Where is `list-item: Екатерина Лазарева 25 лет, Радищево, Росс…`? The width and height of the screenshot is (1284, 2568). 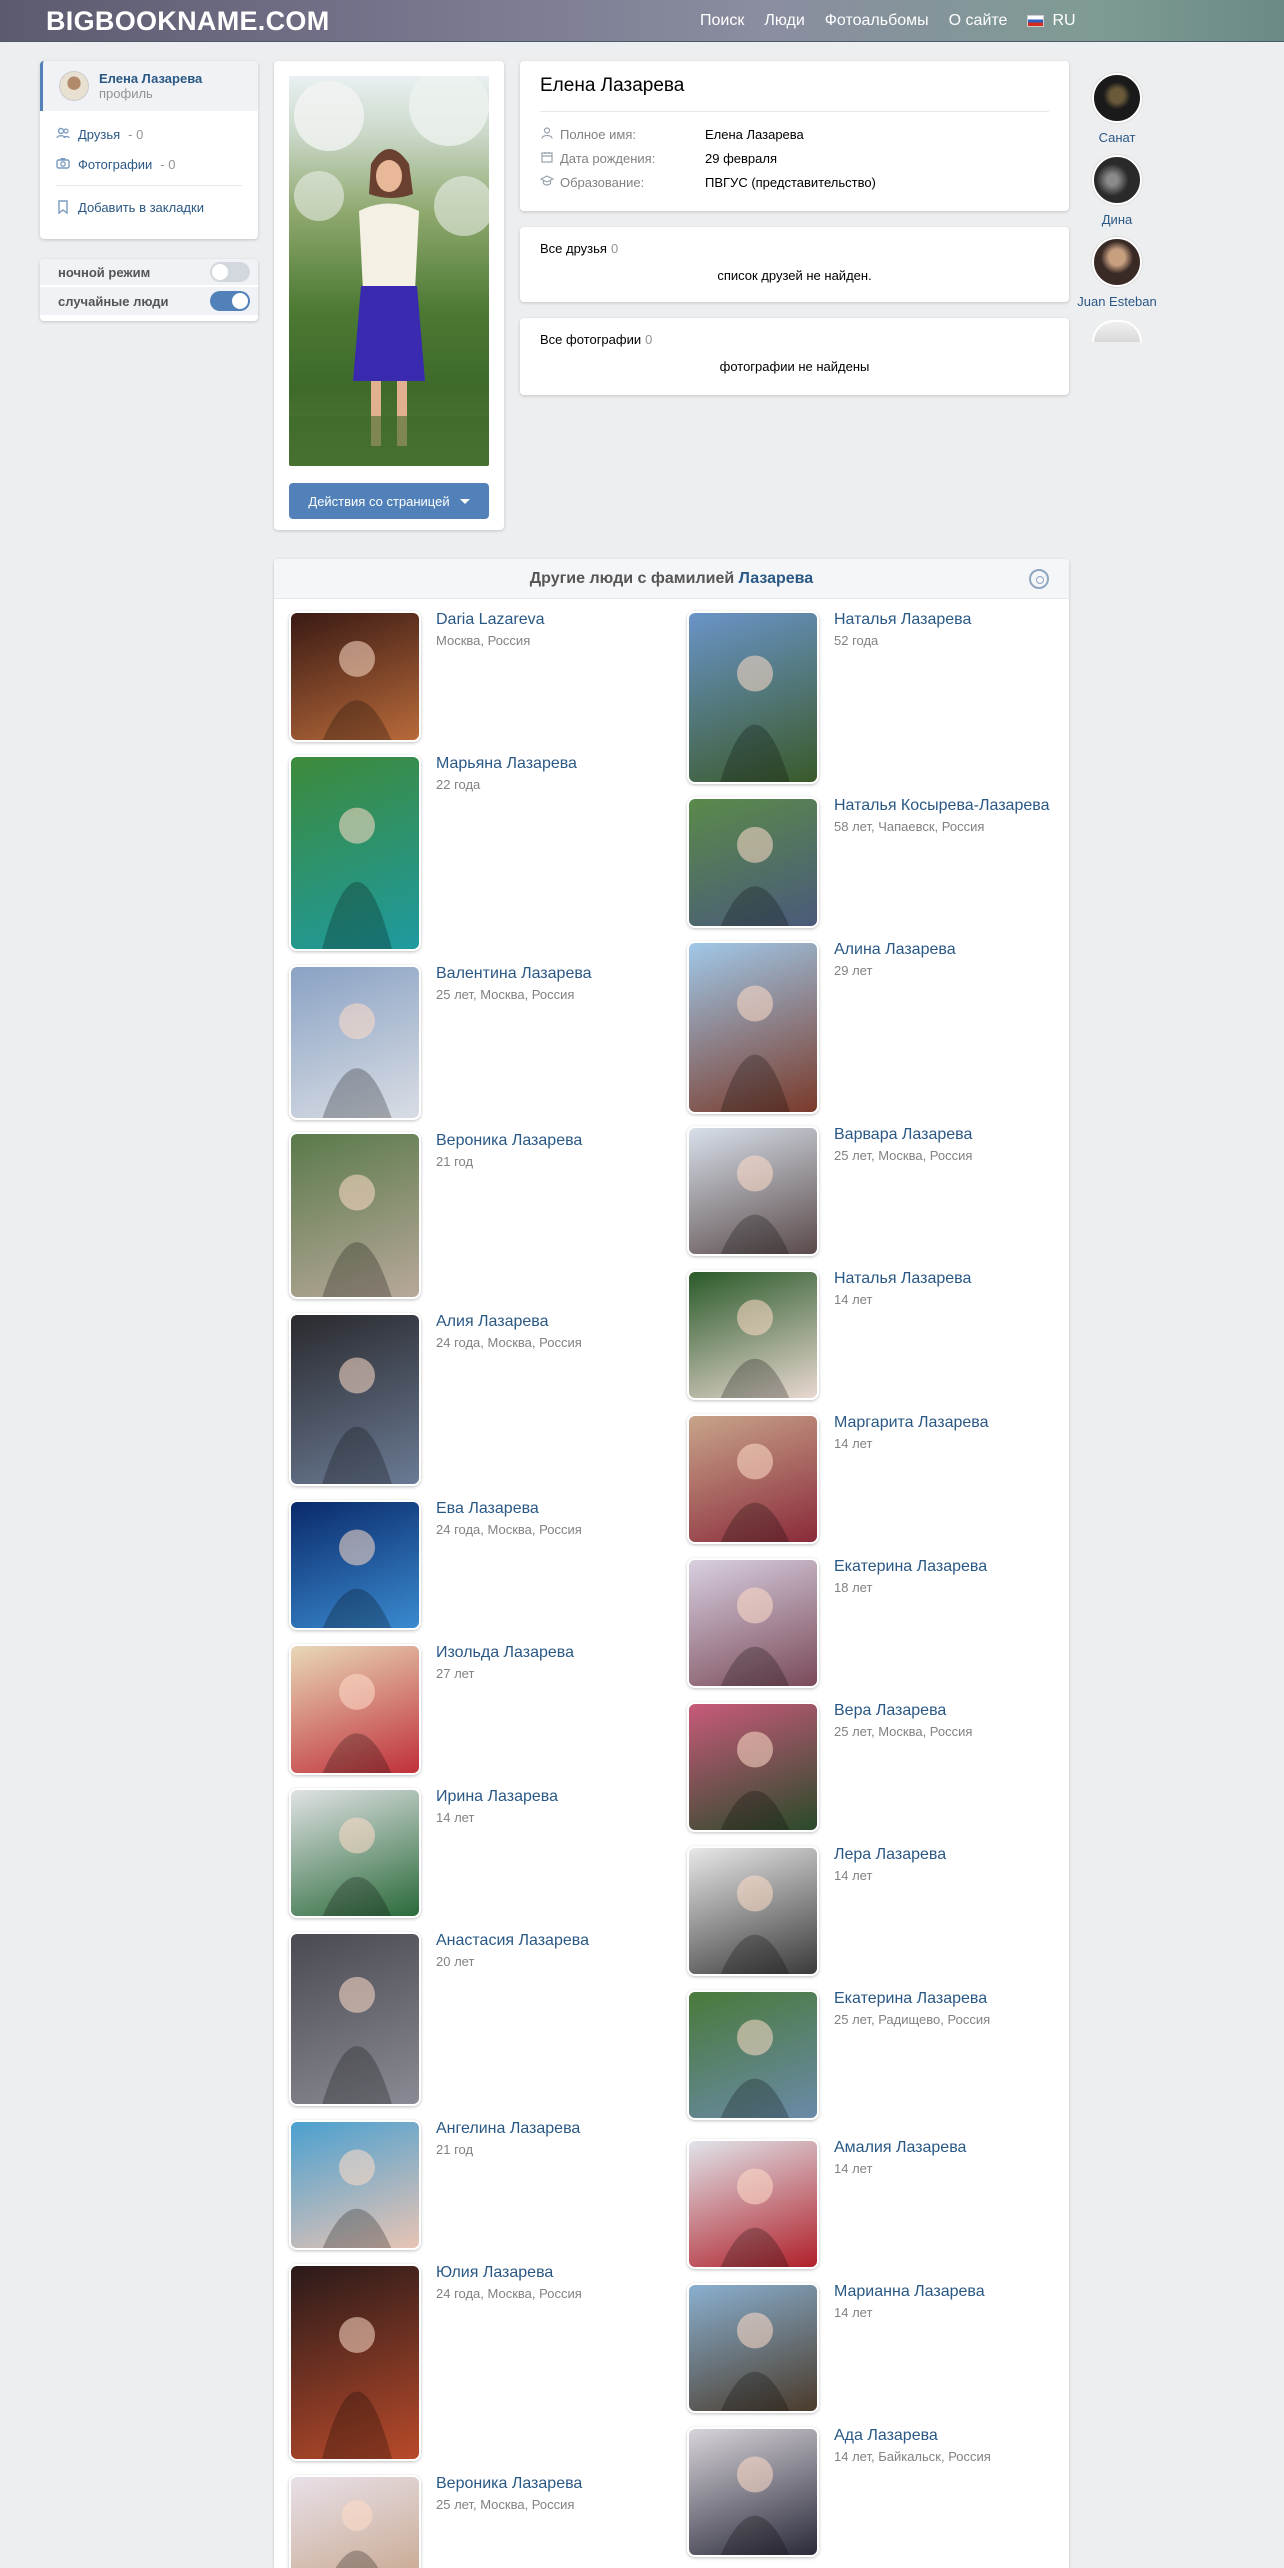 list-item: Екатерина Лазарева 25 лет, Радищево, Росс… is located at coordinates (872, 2055).